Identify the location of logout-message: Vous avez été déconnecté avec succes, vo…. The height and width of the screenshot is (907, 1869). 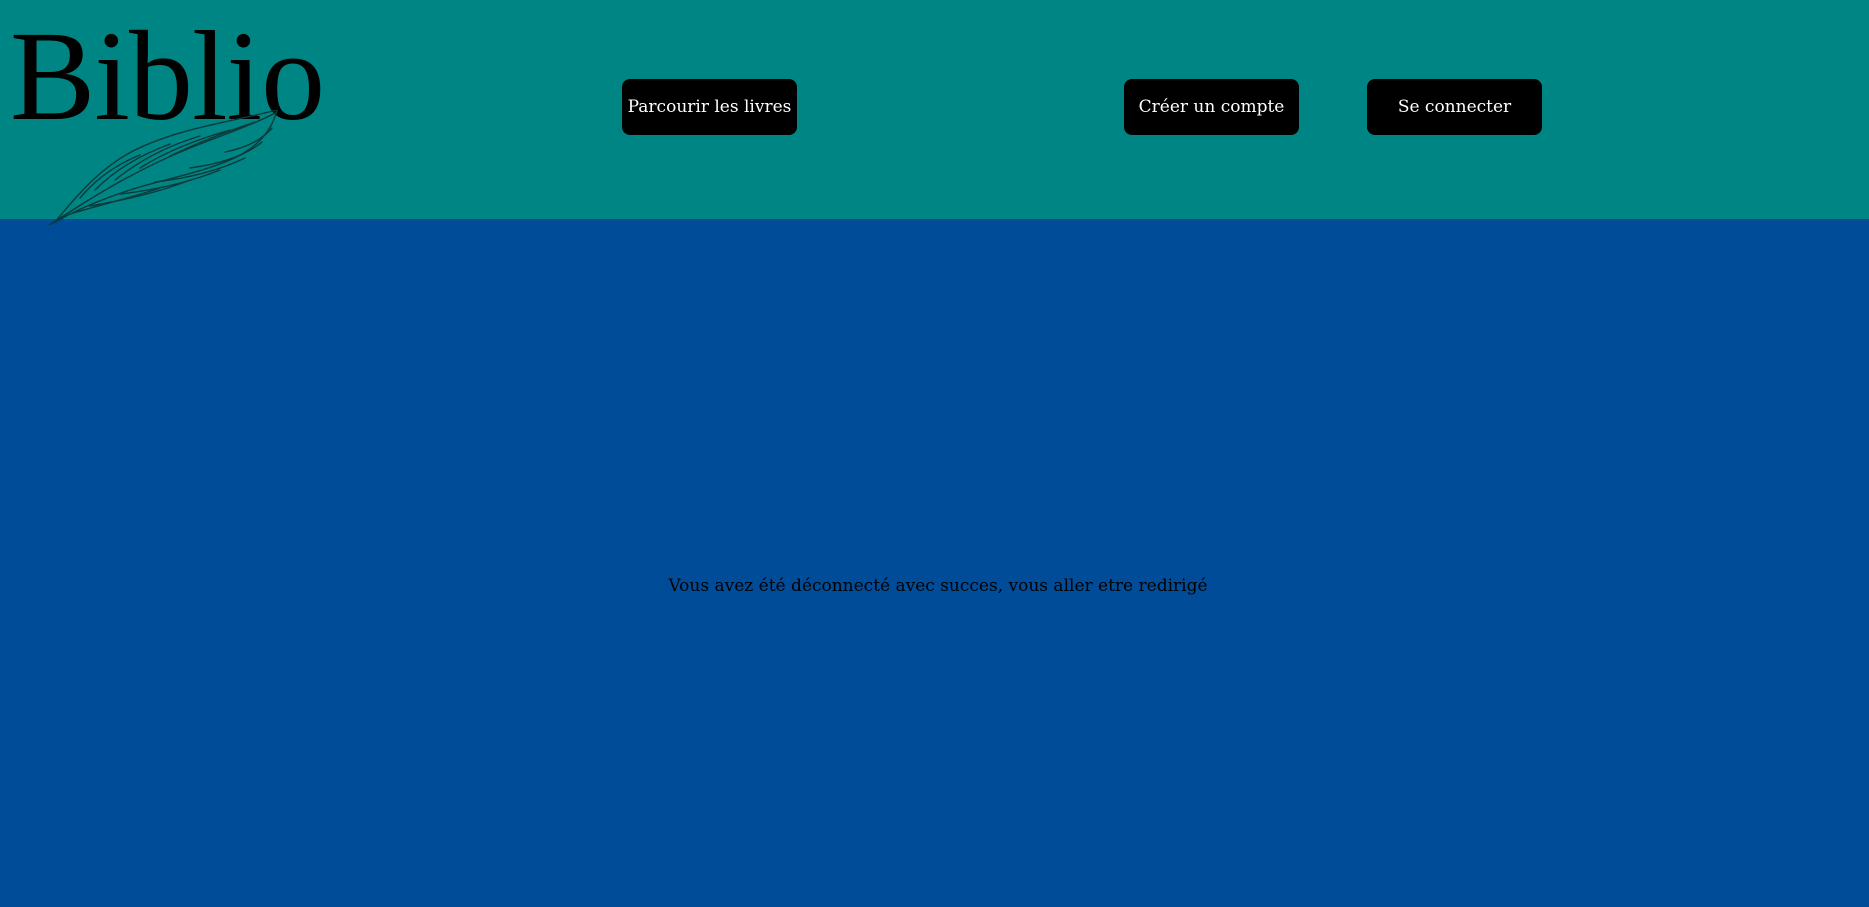
(938, 586).